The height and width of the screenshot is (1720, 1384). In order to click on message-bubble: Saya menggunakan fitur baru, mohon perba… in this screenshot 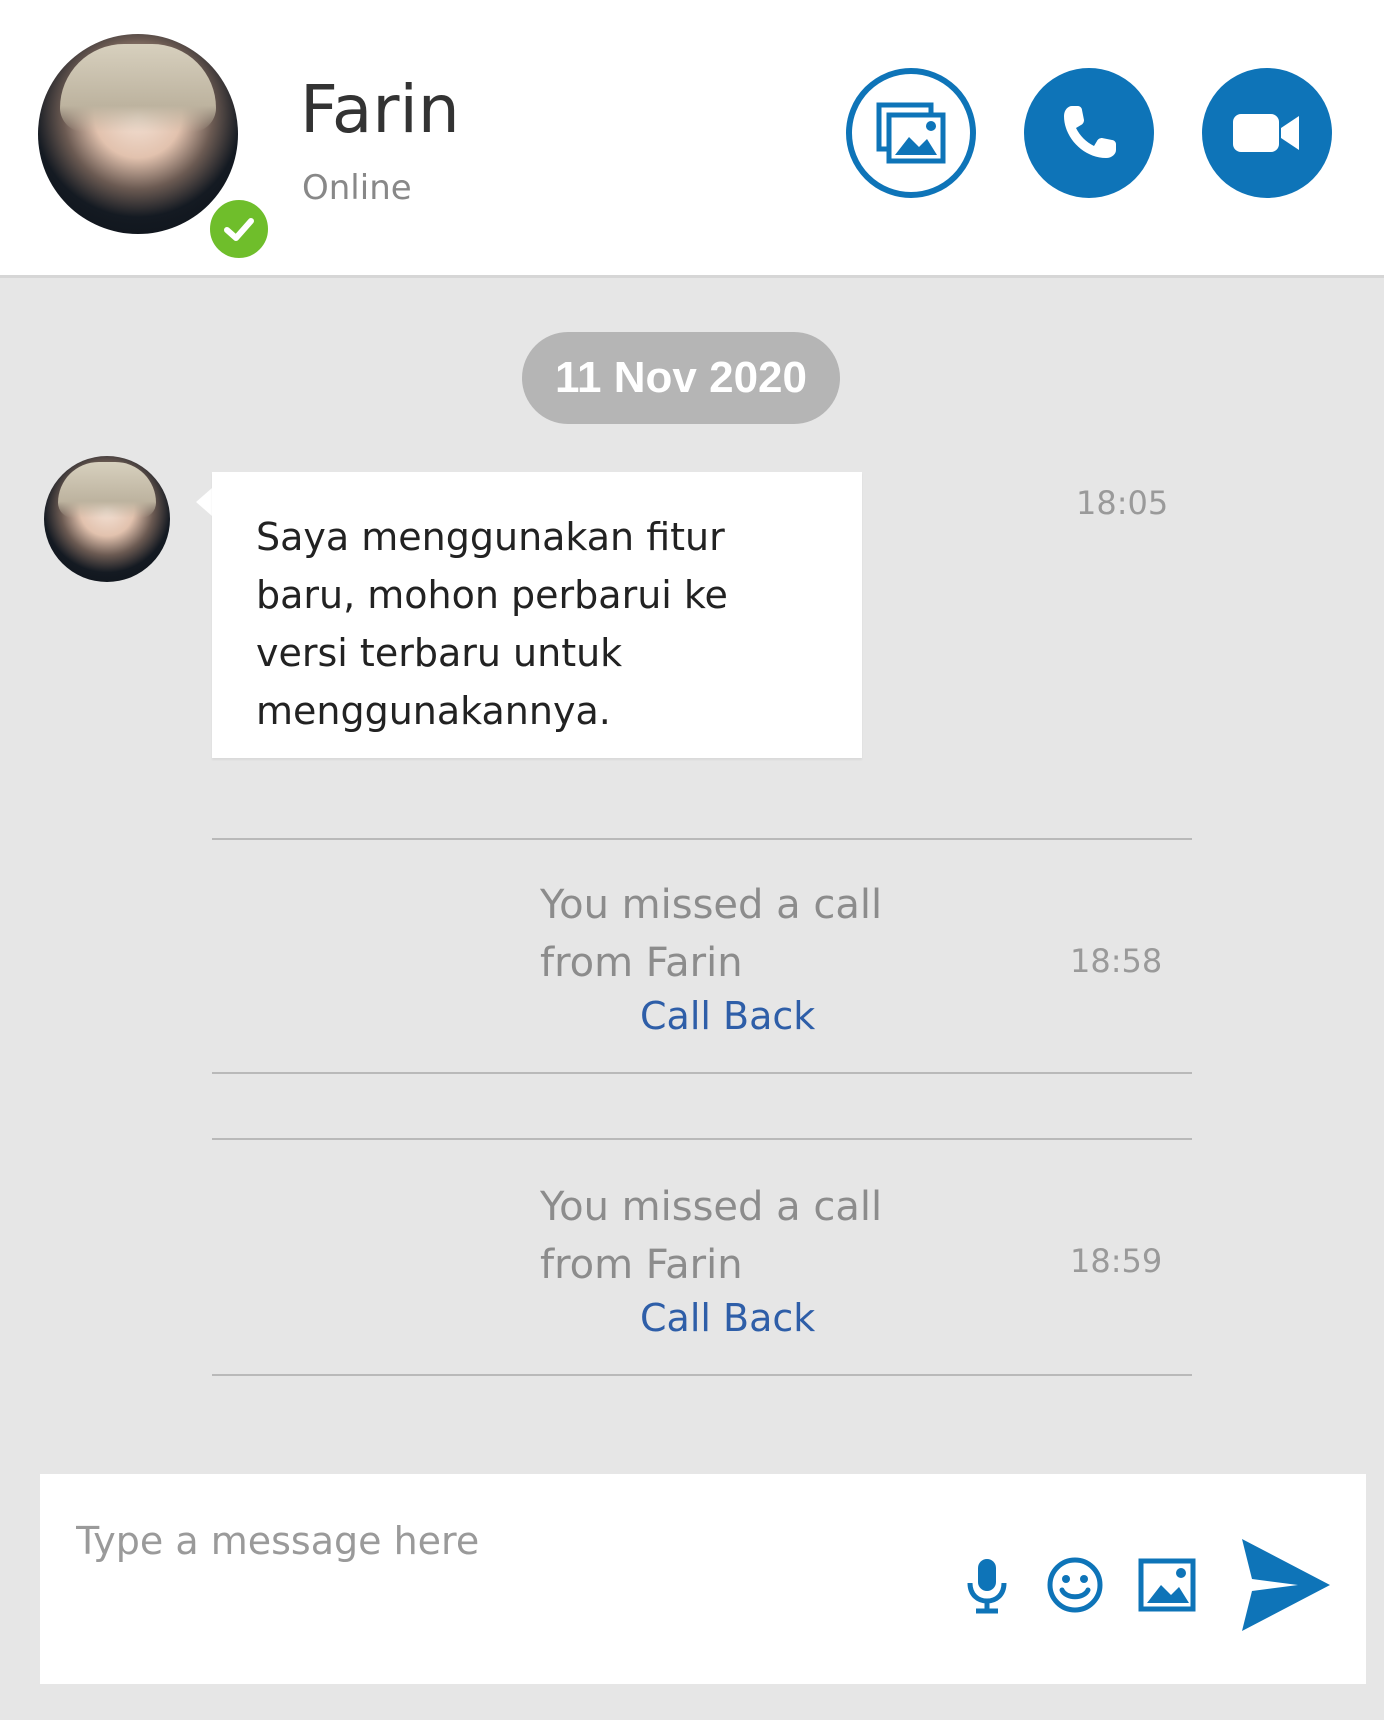, I will do `click(537, 615)`.